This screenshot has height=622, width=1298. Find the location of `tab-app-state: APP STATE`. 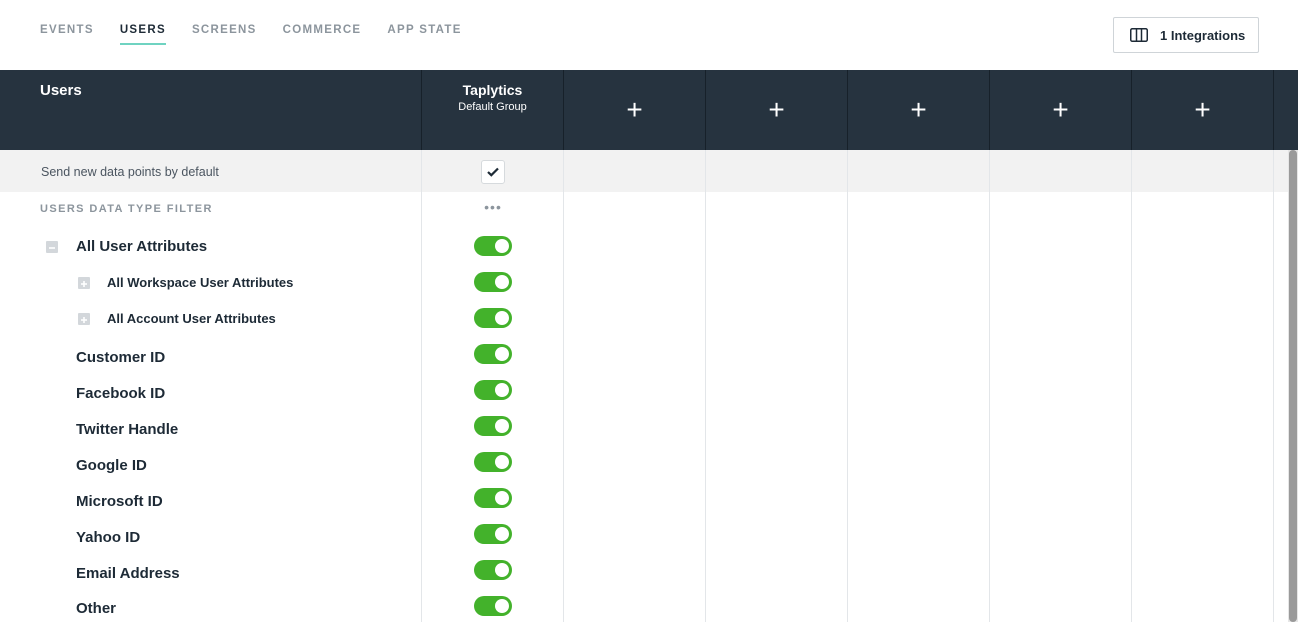

tab-app-state: APP STATE is located at coordinates (424, 34).